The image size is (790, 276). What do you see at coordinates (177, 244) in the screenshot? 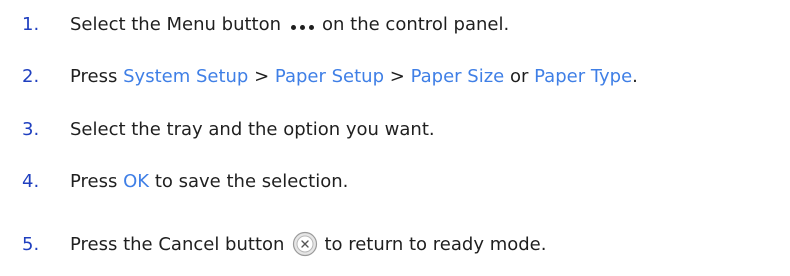
I see `step-5-text-before: Press the Cancel button` at bounding box center [177, 244].